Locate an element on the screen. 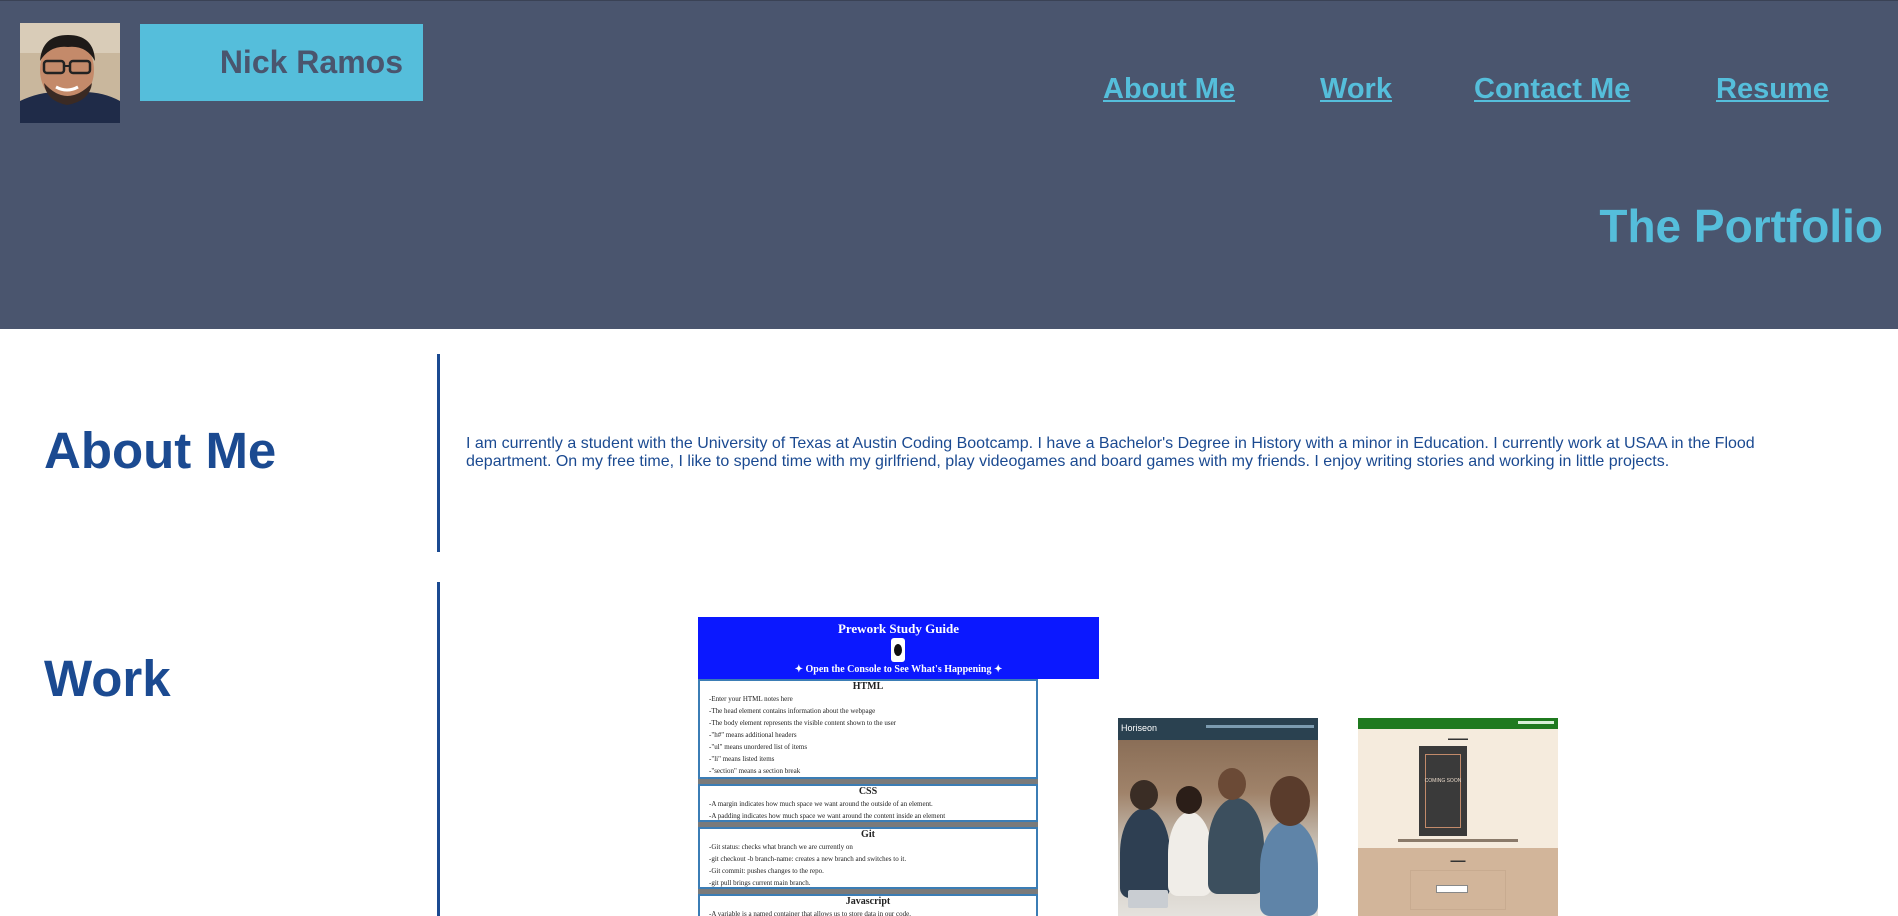 This screenshot has width=1898, height=916. nav-link-contact-me: Contact Me is located at coordinates (1552, 89).